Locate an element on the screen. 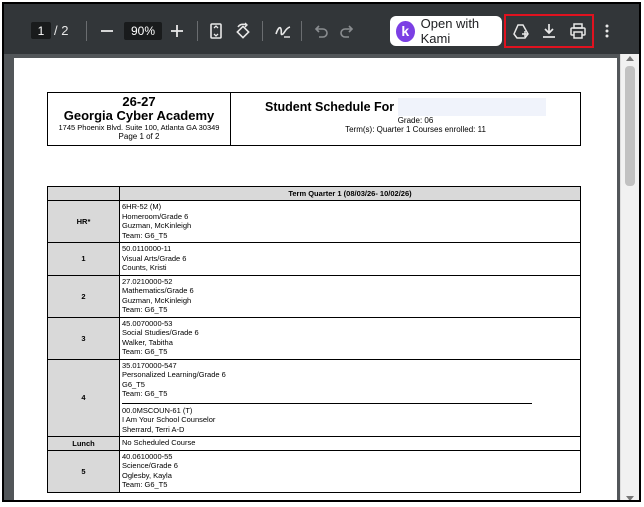  course-line: Walker, Tabitha is located at coordinates (147, 342).